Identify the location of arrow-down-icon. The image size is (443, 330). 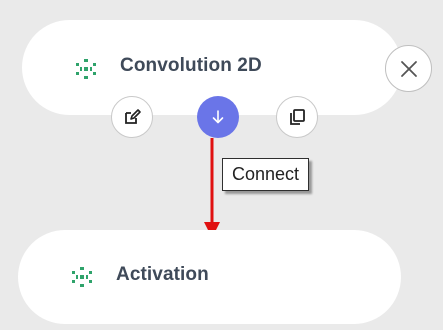
(218, 117).